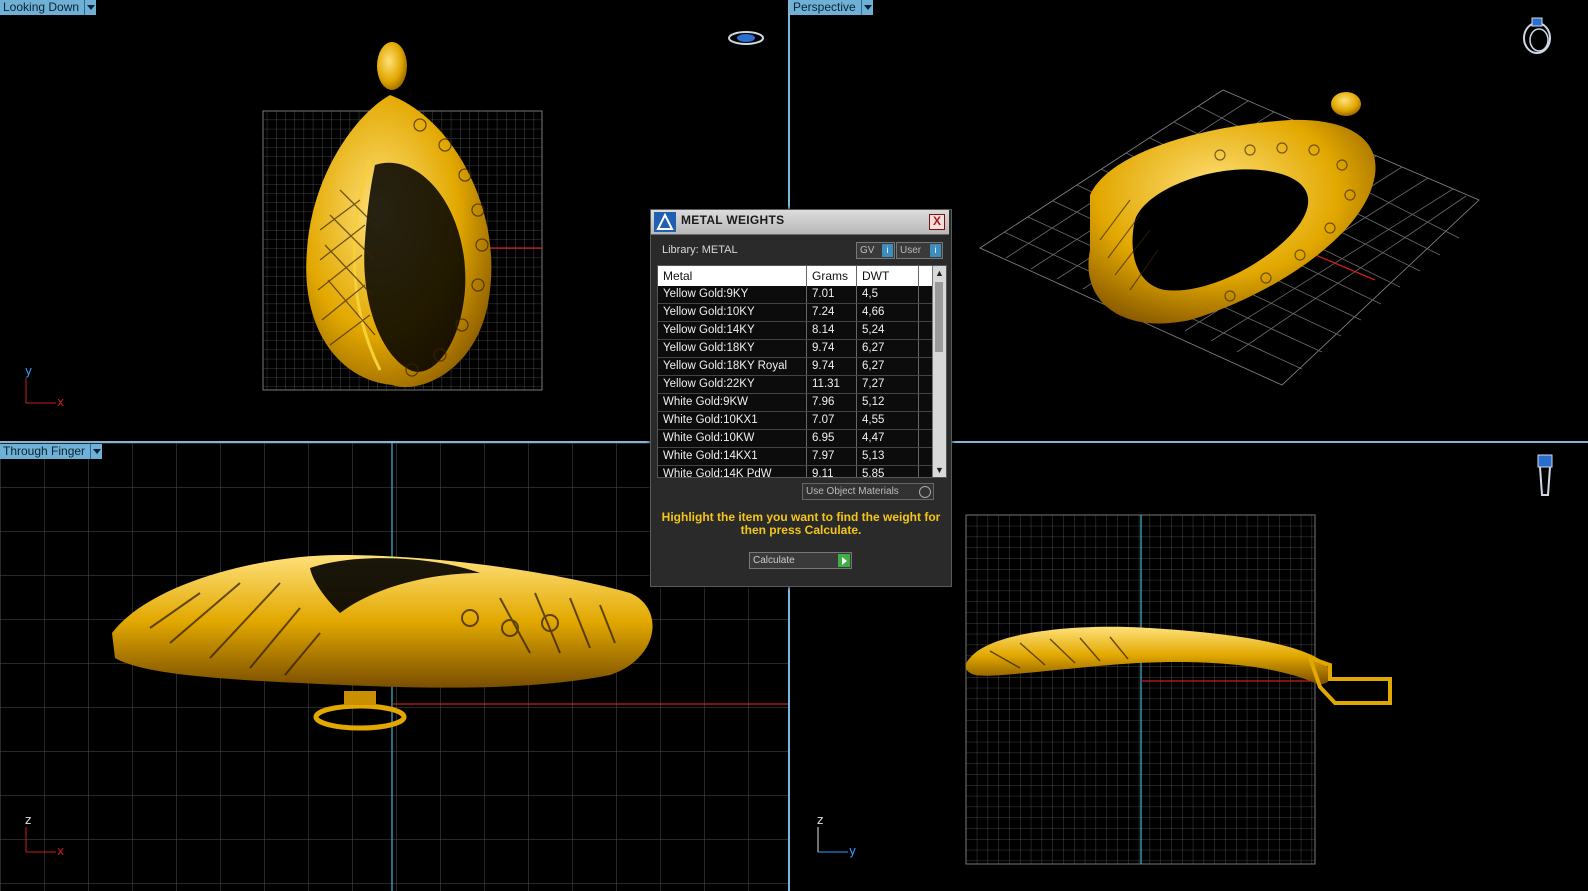 Image resolution: width=1588 pixels, height=891 pixels. What do you see at coordinates (399, 215) in the screenshot?
I see `pendant-model-top` at bounding box center [399, 215].